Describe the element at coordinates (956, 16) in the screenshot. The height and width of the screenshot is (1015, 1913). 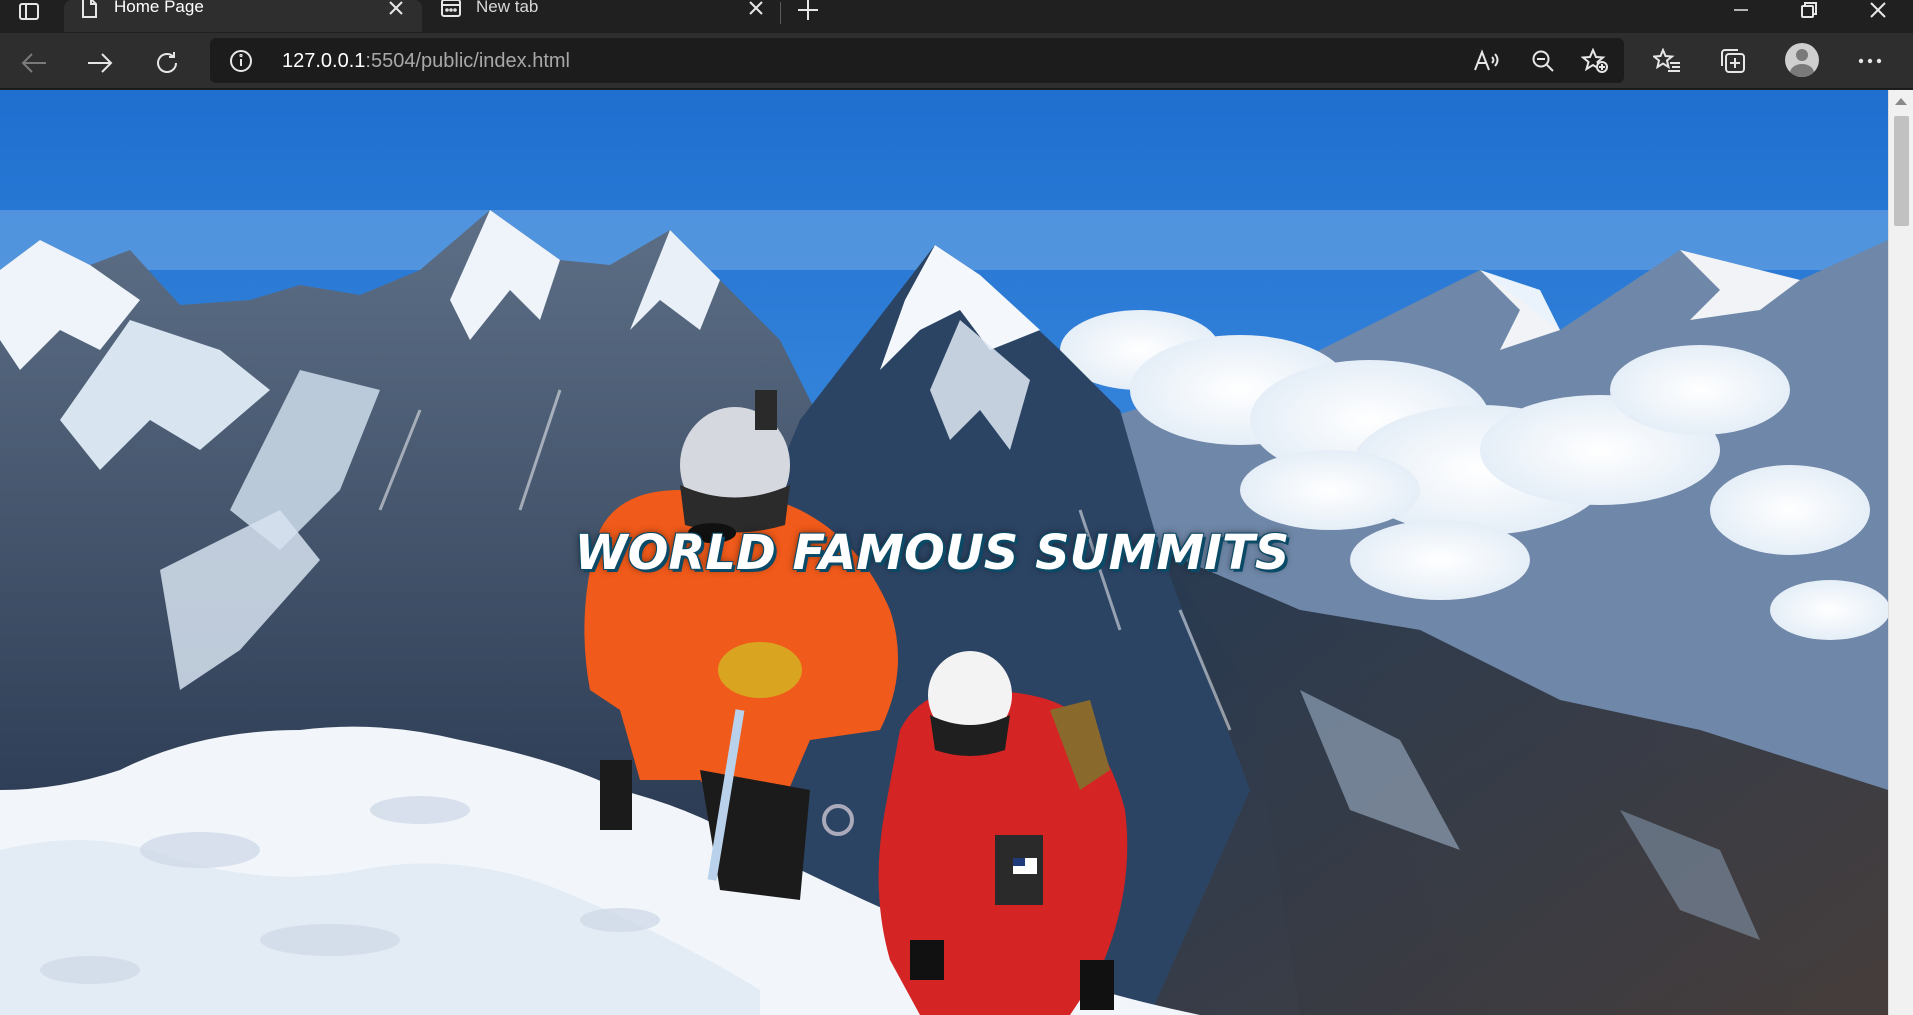
I see `tab-strip: Home Page New tab` at that location.